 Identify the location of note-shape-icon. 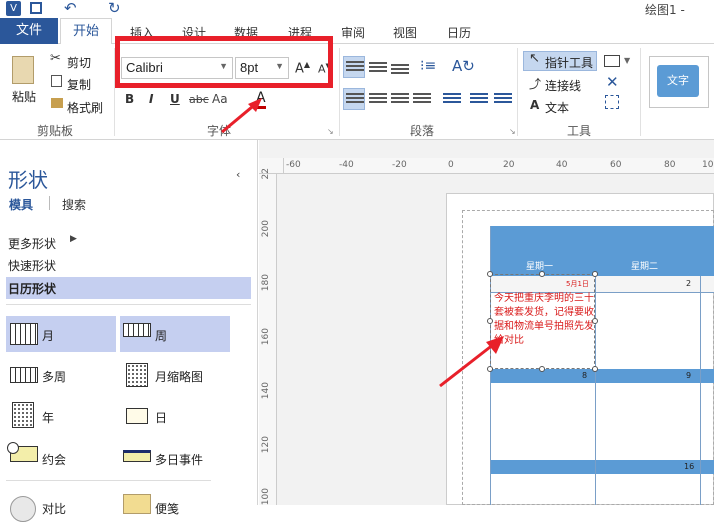
(137, 504).